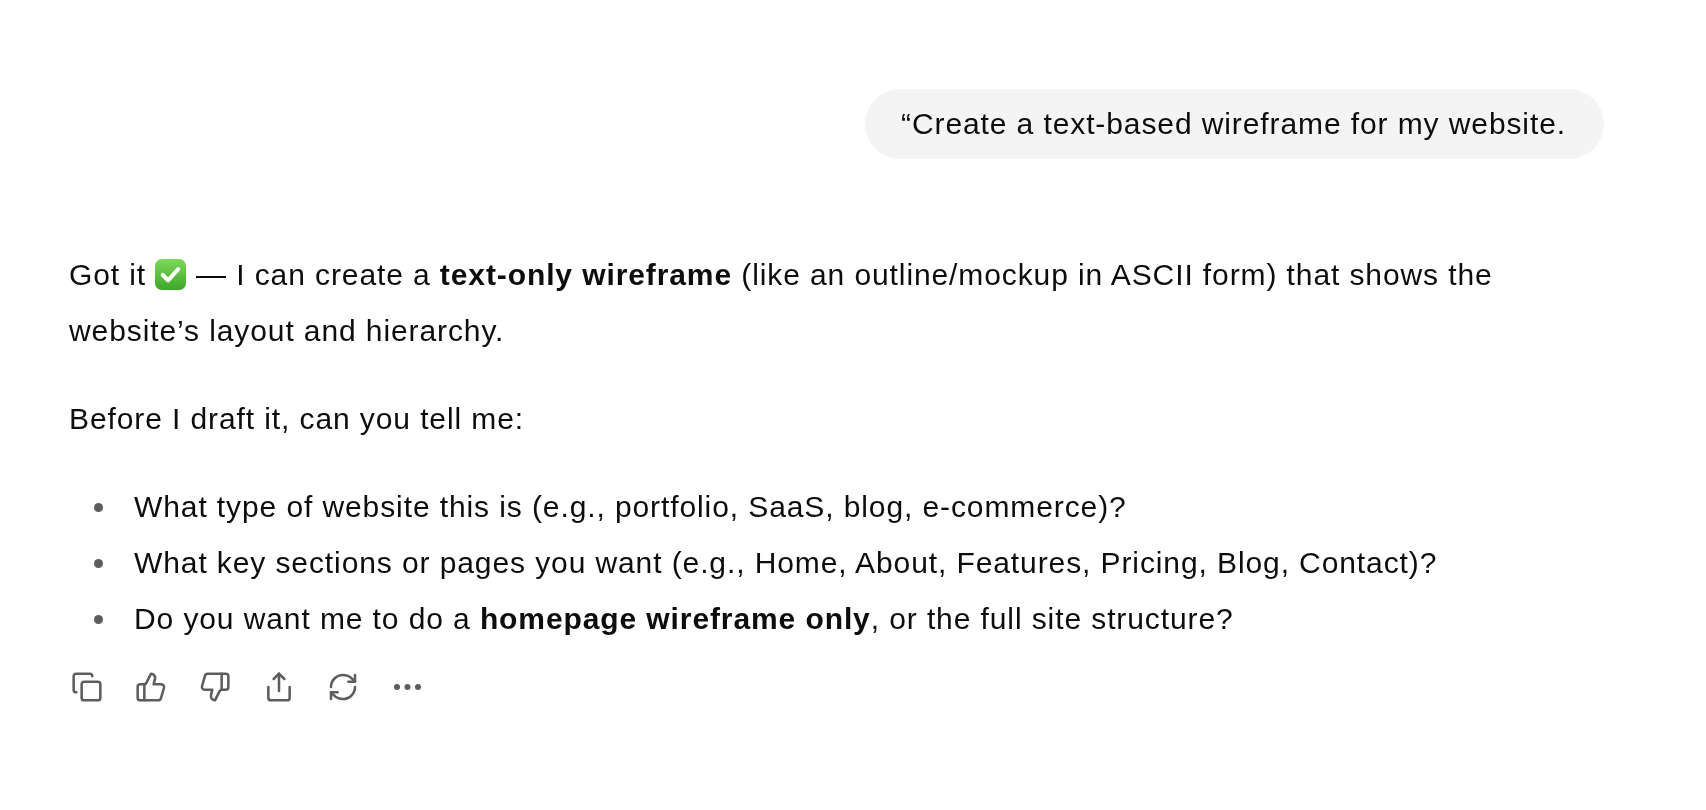 This screenshot has height=810, width=1706. I want to click on more-icon, so click(407, 687).